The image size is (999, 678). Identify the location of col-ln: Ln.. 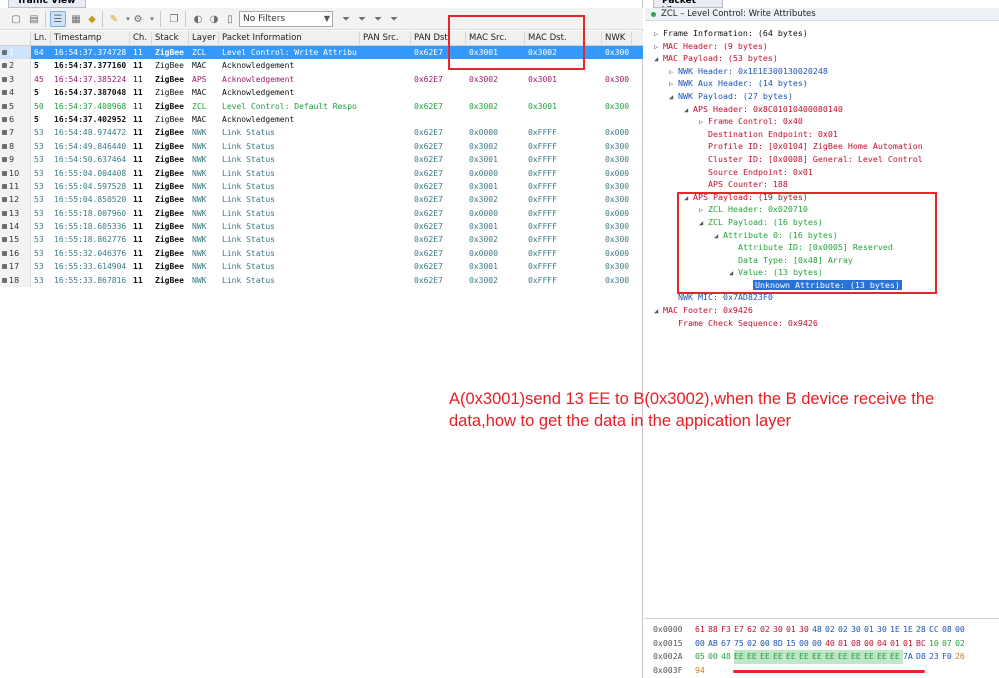
(41, 38).